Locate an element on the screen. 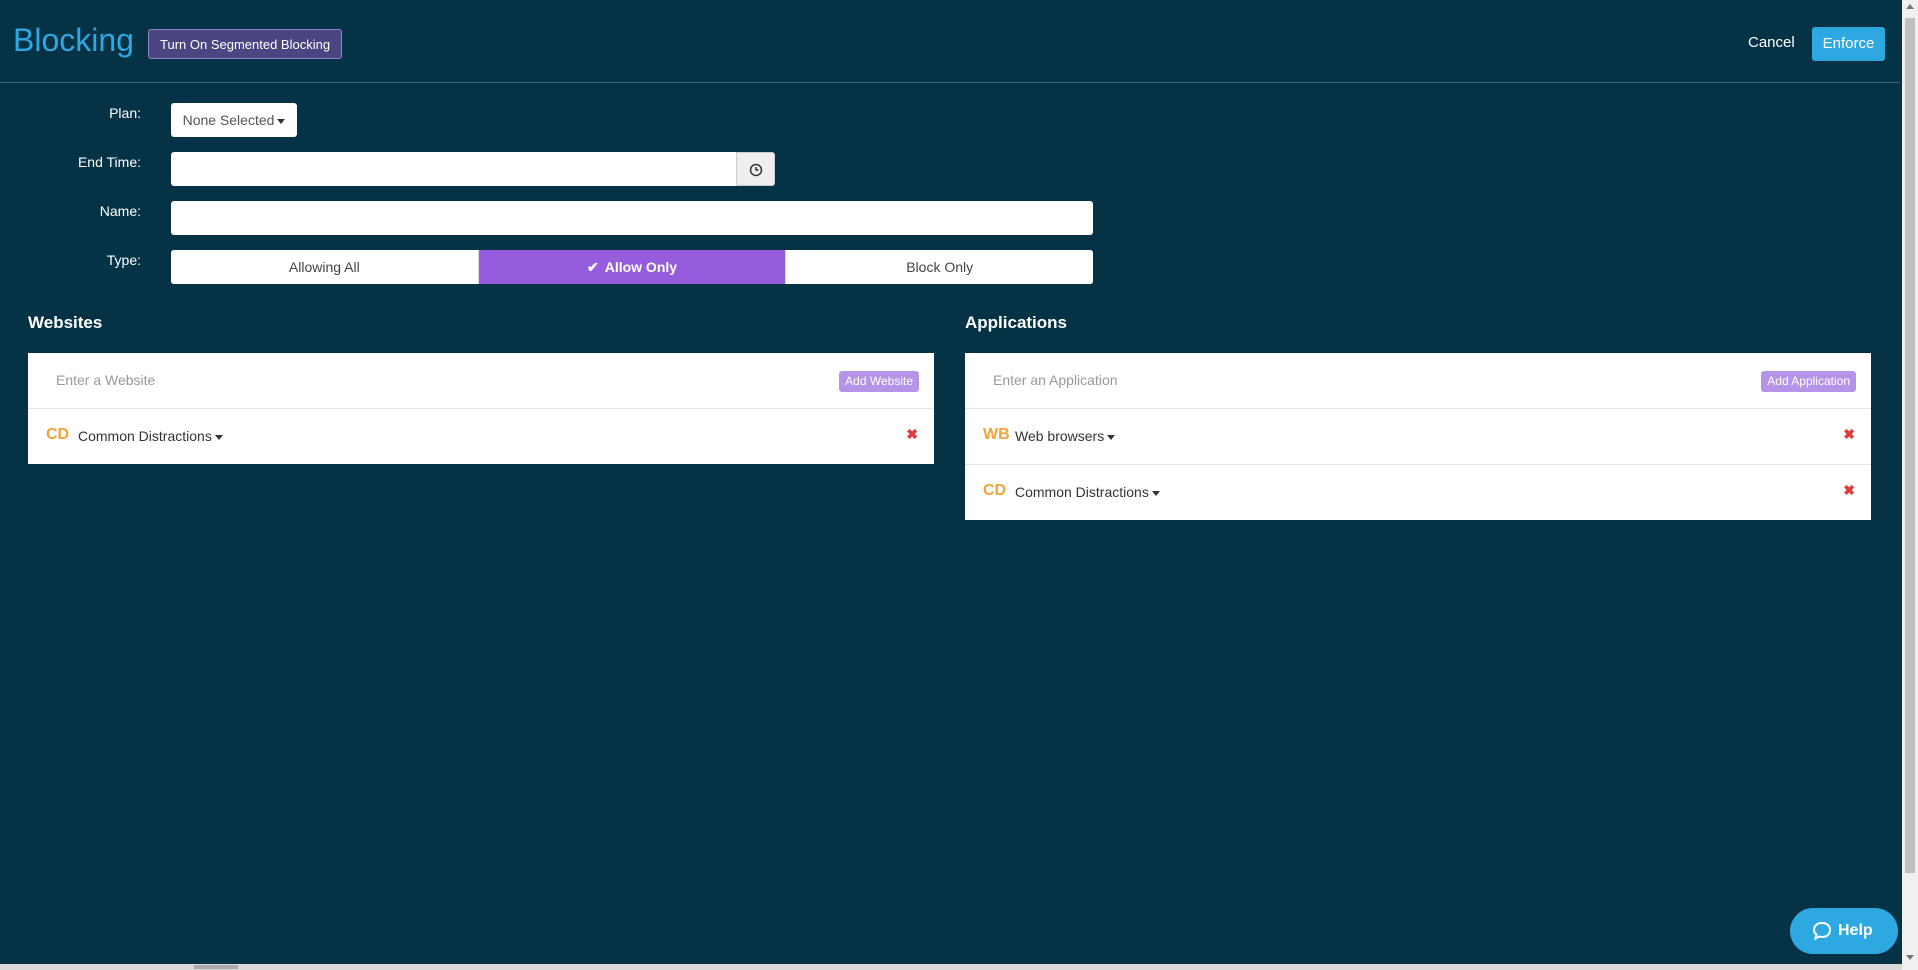  clock-icon is located at coordinates (756, 170).